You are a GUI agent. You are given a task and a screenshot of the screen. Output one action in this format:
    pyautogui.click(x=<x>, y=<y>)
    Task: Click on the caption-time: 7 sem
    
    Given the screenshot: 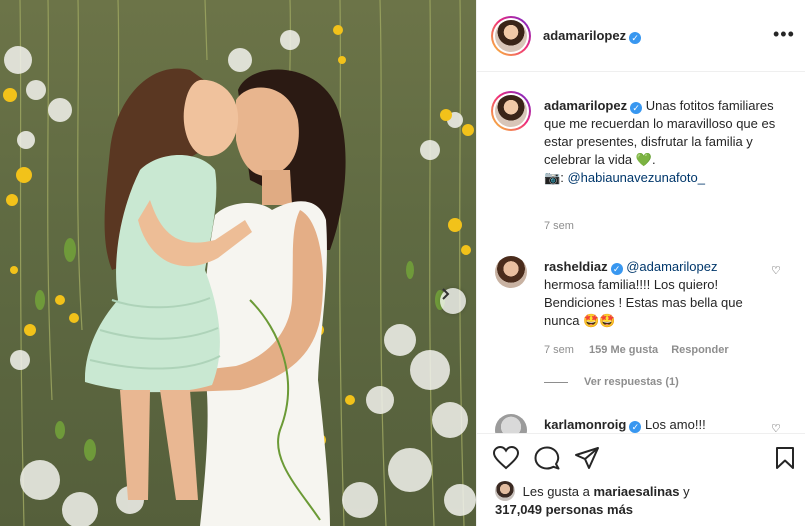 What is the action you would take?
    pyautogui.click(x=559, y=226)
    